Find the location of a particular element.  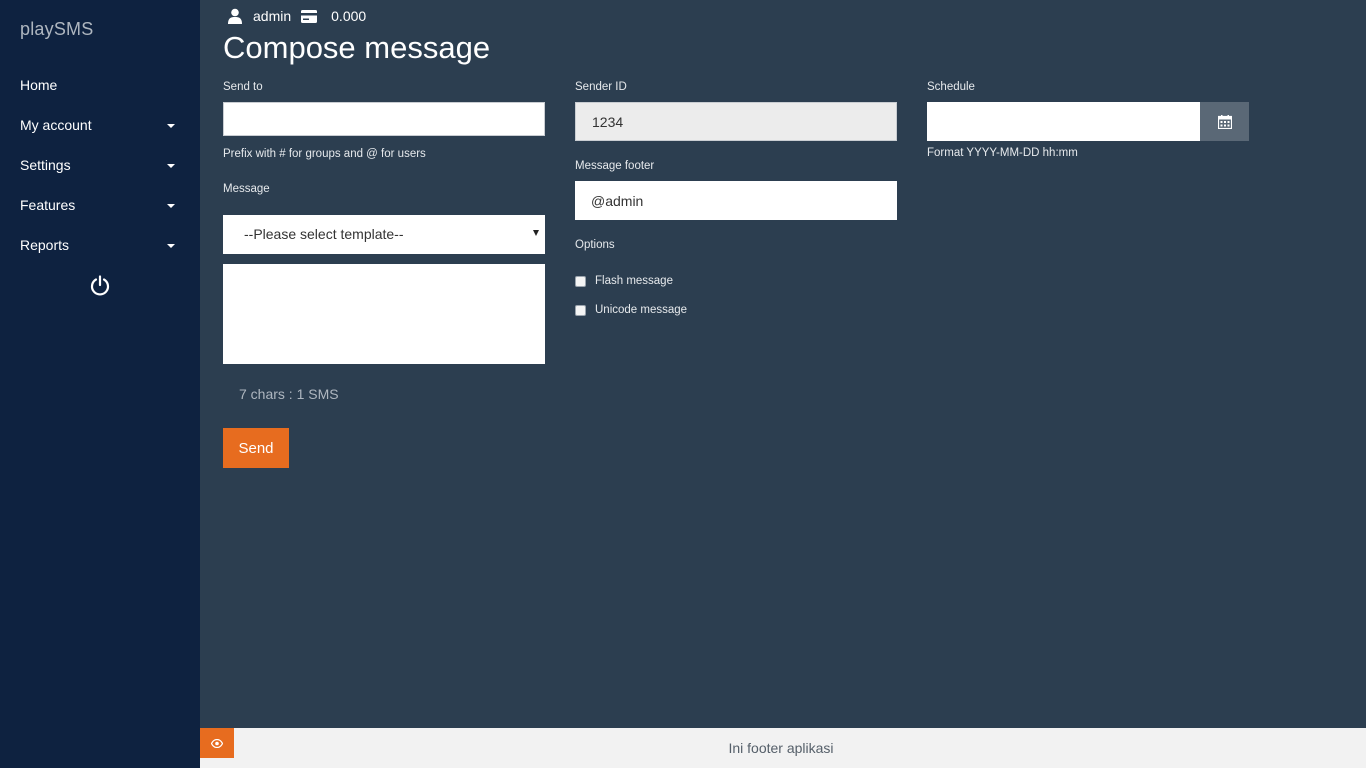

footer-text: Ini footer aplikasi is located at coordinates (781, 748).